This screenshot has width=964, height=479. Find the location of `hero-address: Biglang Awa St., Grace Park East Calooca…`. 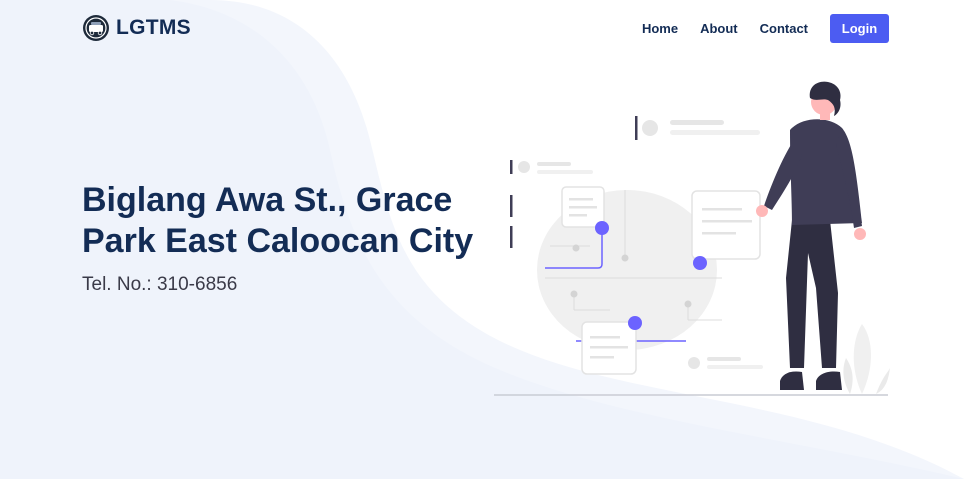

hero-address: Biglang Awa St., Grace Park East Calooca… is located at coordinates (278, 220).